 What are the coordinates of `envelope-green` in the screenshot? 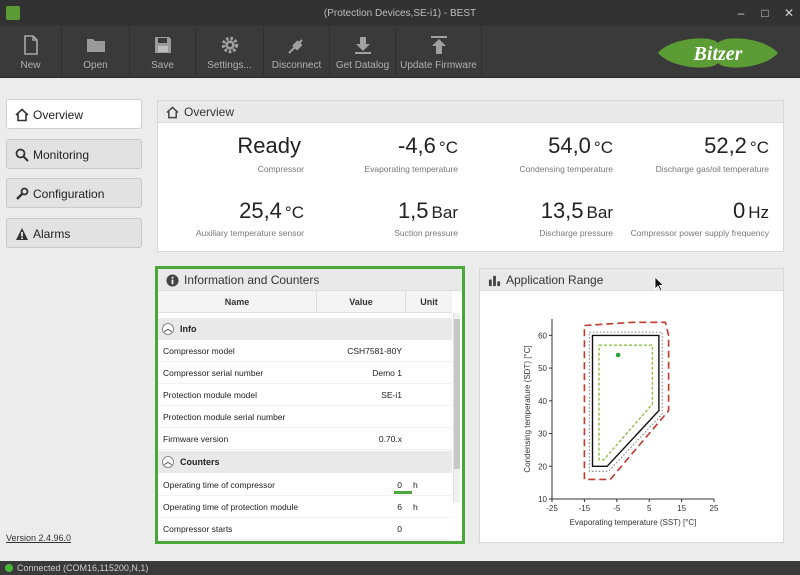 It's located at (626, 402).